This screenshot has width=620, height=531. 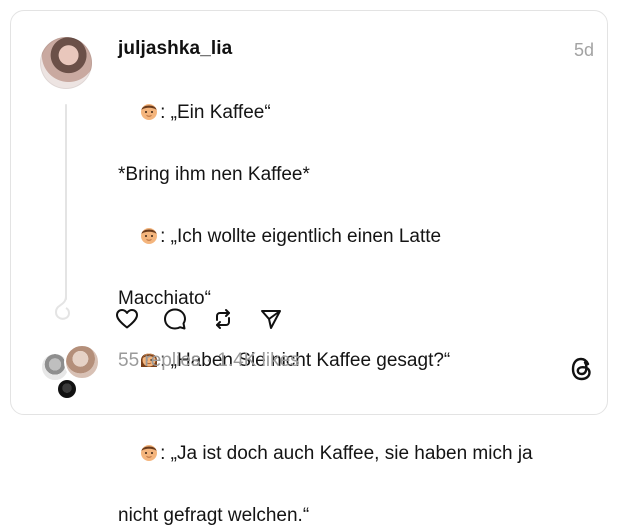 I want to click on heart-icon, so click(x=127, y=319).